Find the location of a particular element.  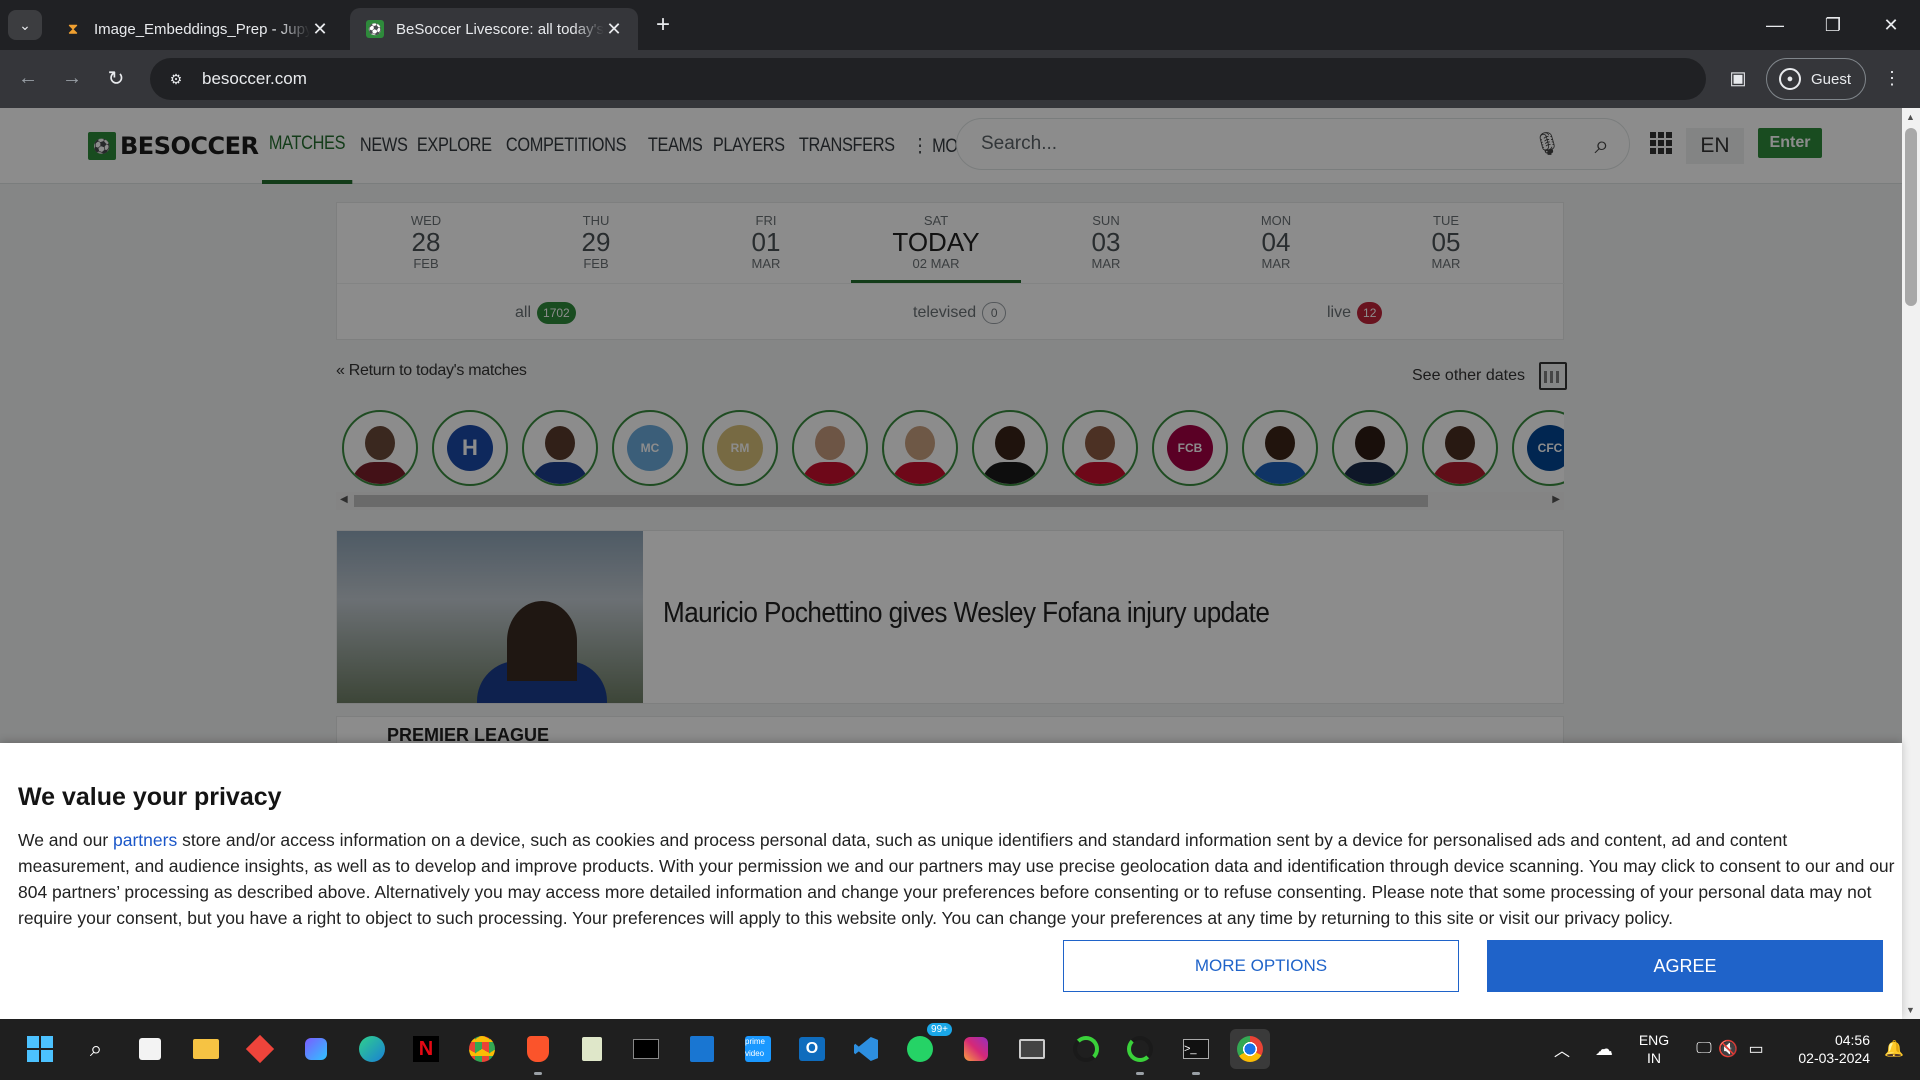

outlook-icon: O is located at coordinates (812, 1049).